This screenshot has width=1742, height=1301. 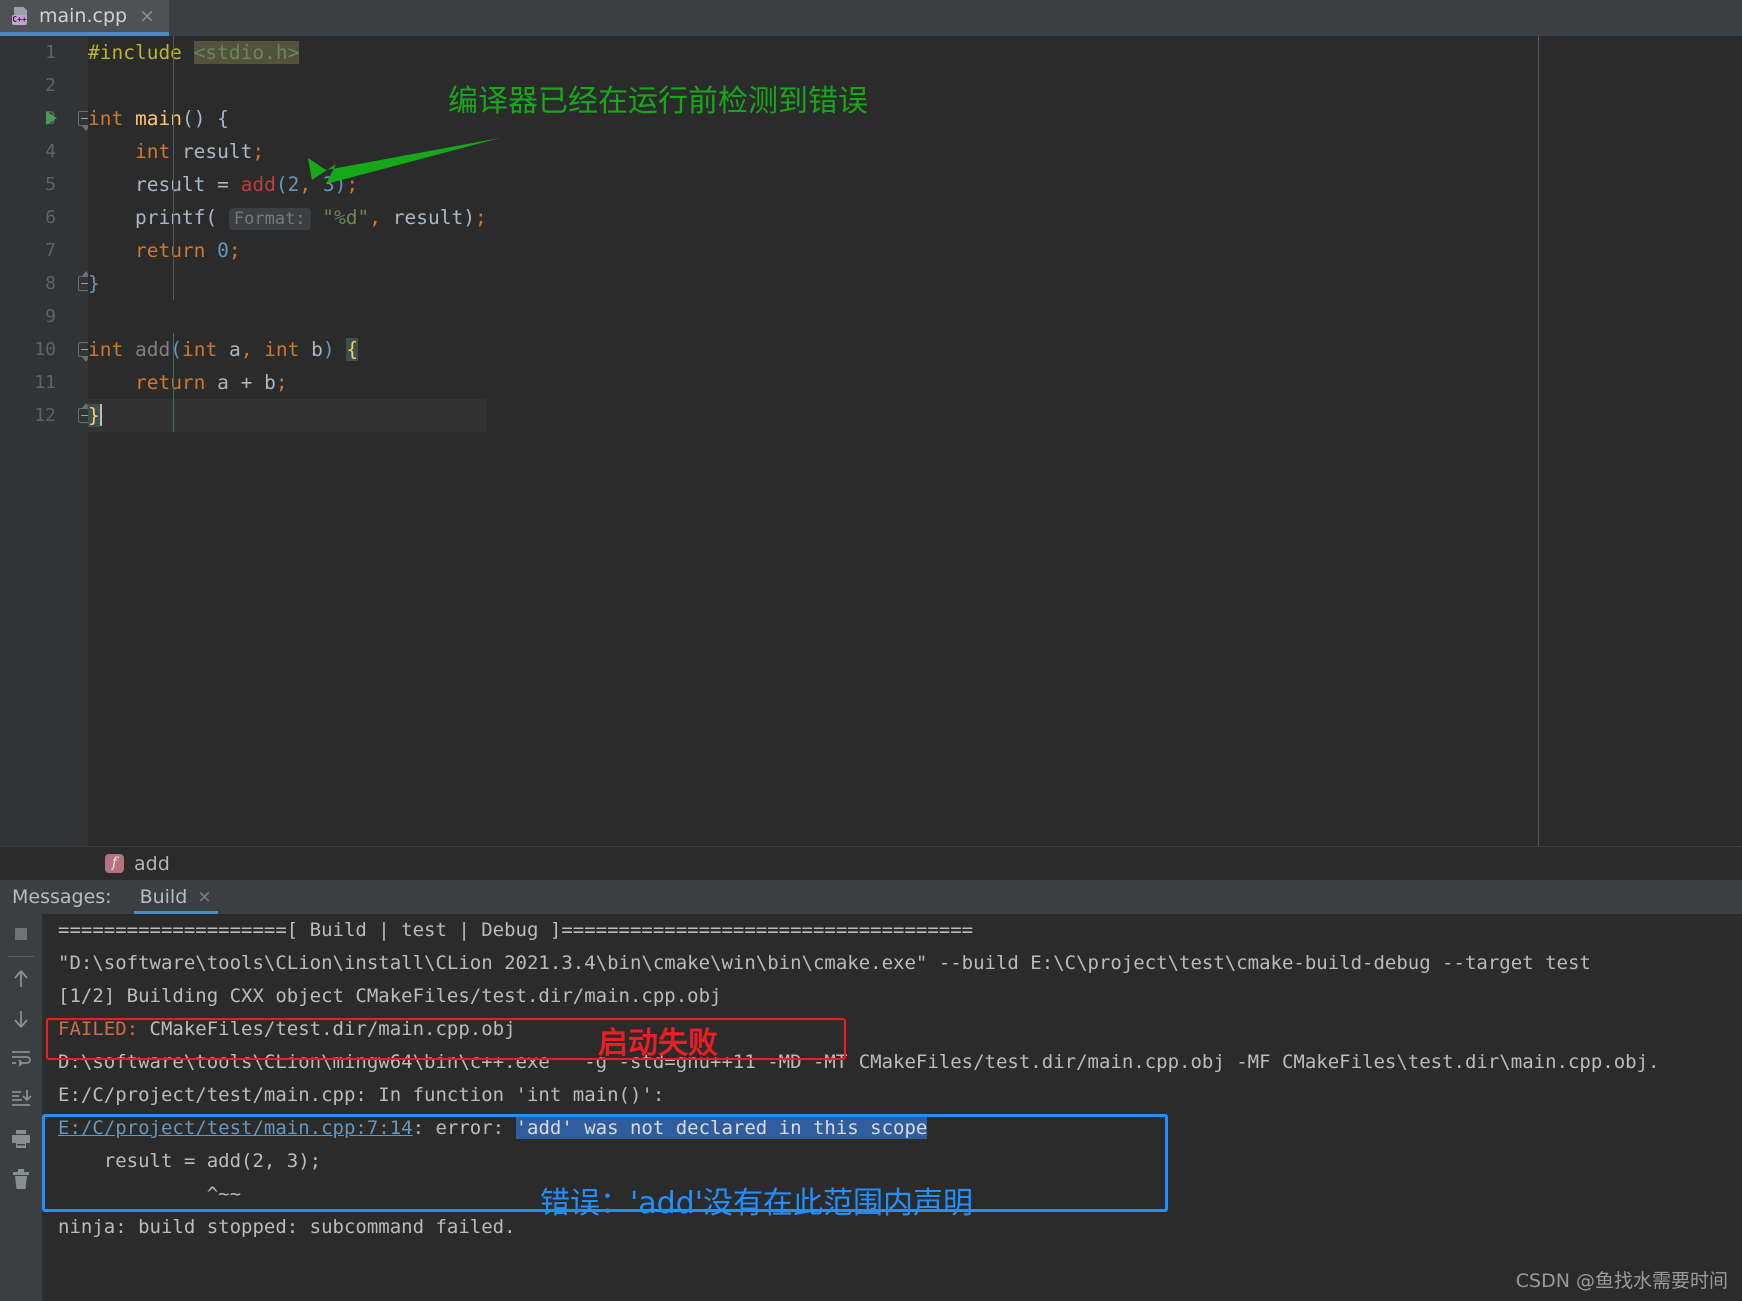 What do you see at coordinates (141, 52) in the screenshot?
I see `code-token: #include` at bounding box center [141, 52].